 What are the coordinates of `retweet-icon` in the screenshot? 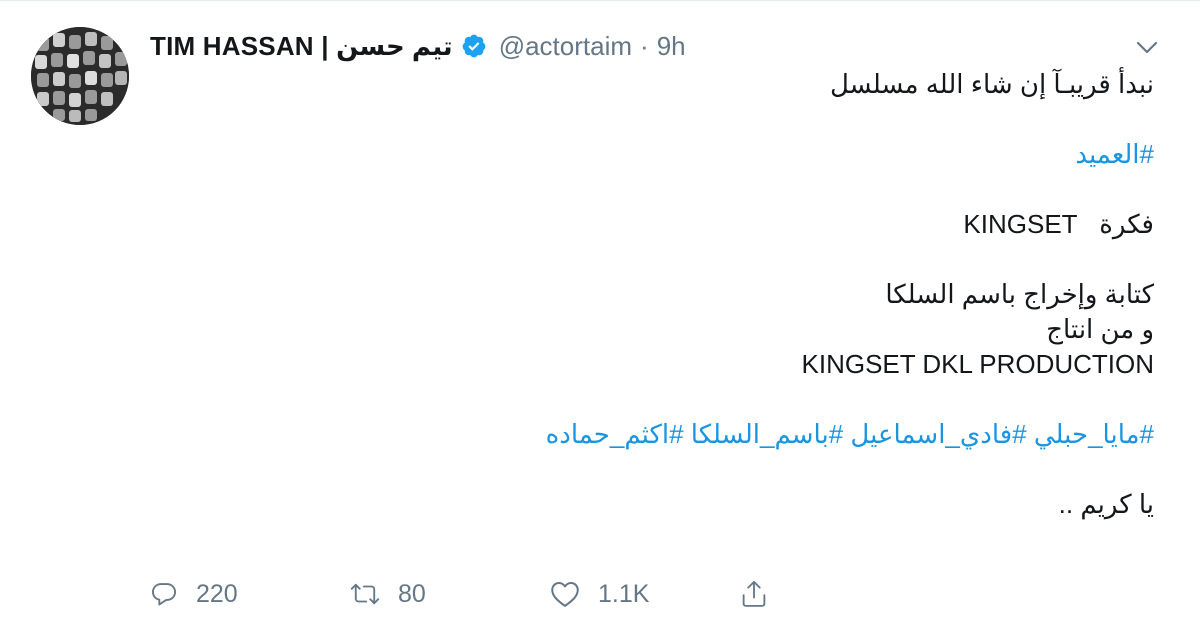 It's located at (365, 594).